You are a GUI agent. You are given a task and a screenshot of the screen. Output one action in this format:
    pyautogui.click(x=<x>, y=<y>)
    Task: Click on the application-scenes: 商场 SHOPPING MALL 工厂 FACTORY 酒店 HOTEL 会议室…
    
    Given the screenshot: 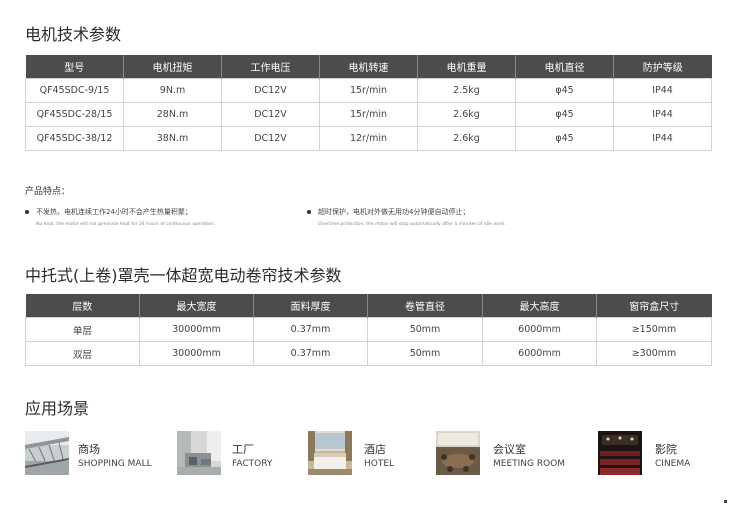 What is the action you would take?
    pyautogui.click(x=370, y=455)
    